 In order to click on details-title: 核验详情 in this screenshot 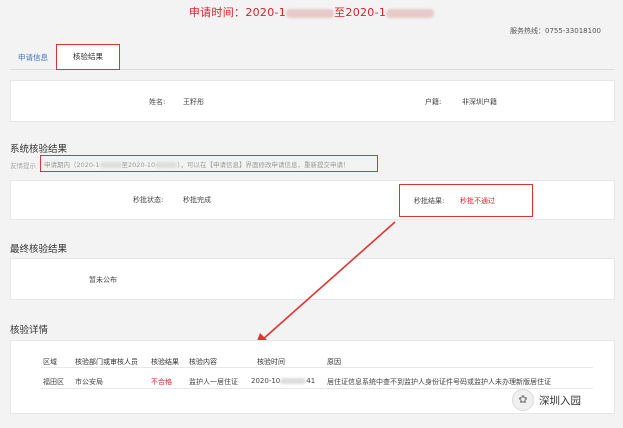, I will do `click(29, 330)`.